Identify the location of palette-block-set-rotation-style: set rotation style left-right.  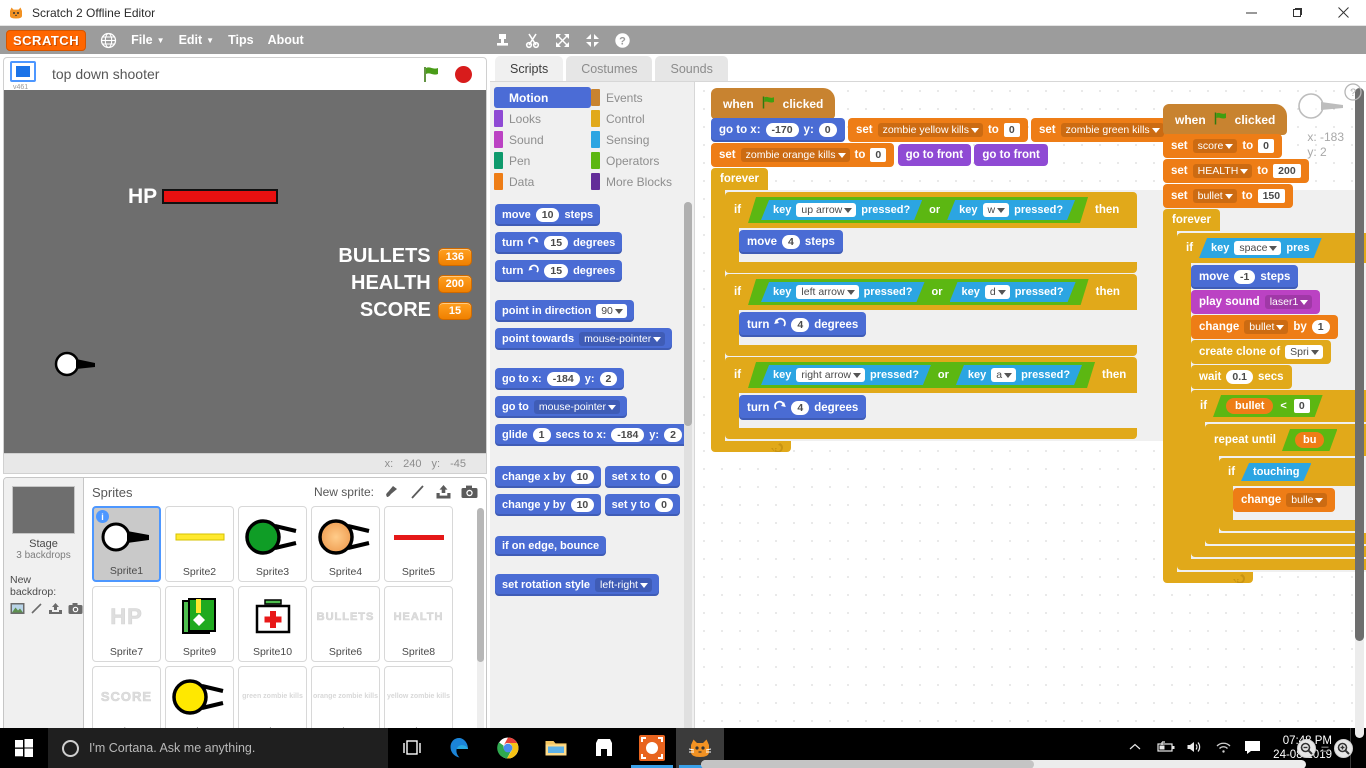
(577, 585).